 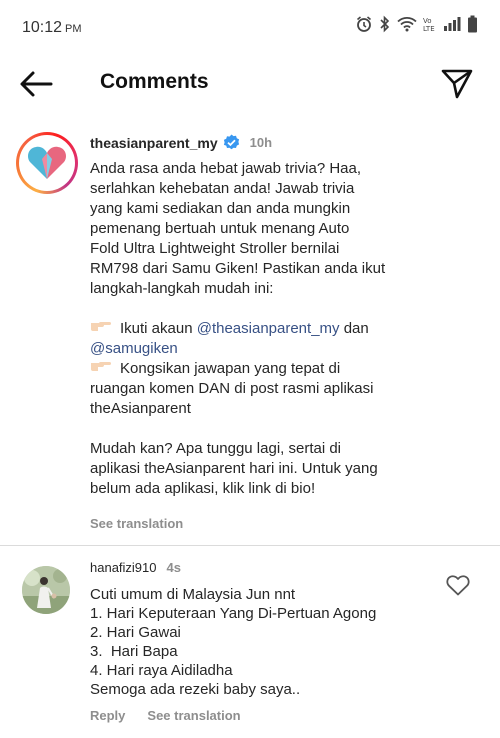 I want to click on comments-header: Comments, so click(x=250, y=84).